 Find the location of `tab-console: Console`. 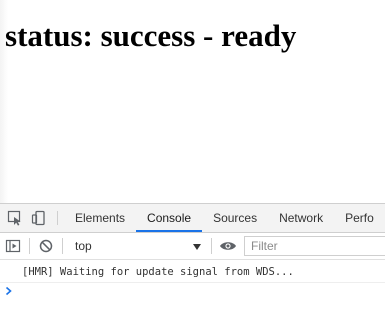

tab-console: Console is located at coordinates (169, 218).